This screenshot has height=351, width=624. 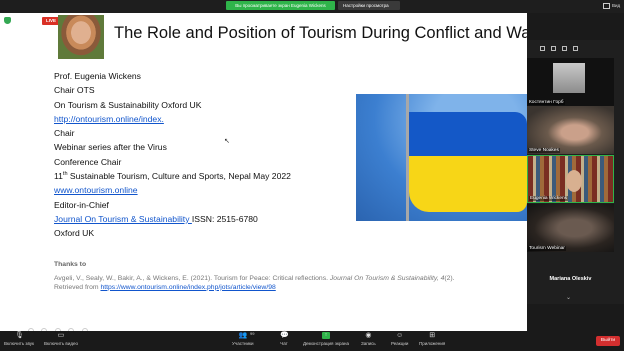 I want to click on info-line: Oxford UK, so click(x=74, y=233).